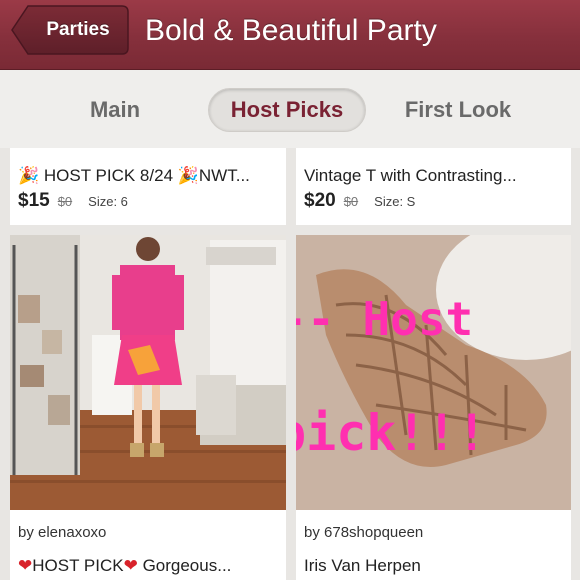 Image resolution: width=580 pixels, height=580 pixels. What do you see at coordinates (359, 201) in the screenshot?
I see `price-row: $20 $0 Size: S` at bounding box center [359, 201].